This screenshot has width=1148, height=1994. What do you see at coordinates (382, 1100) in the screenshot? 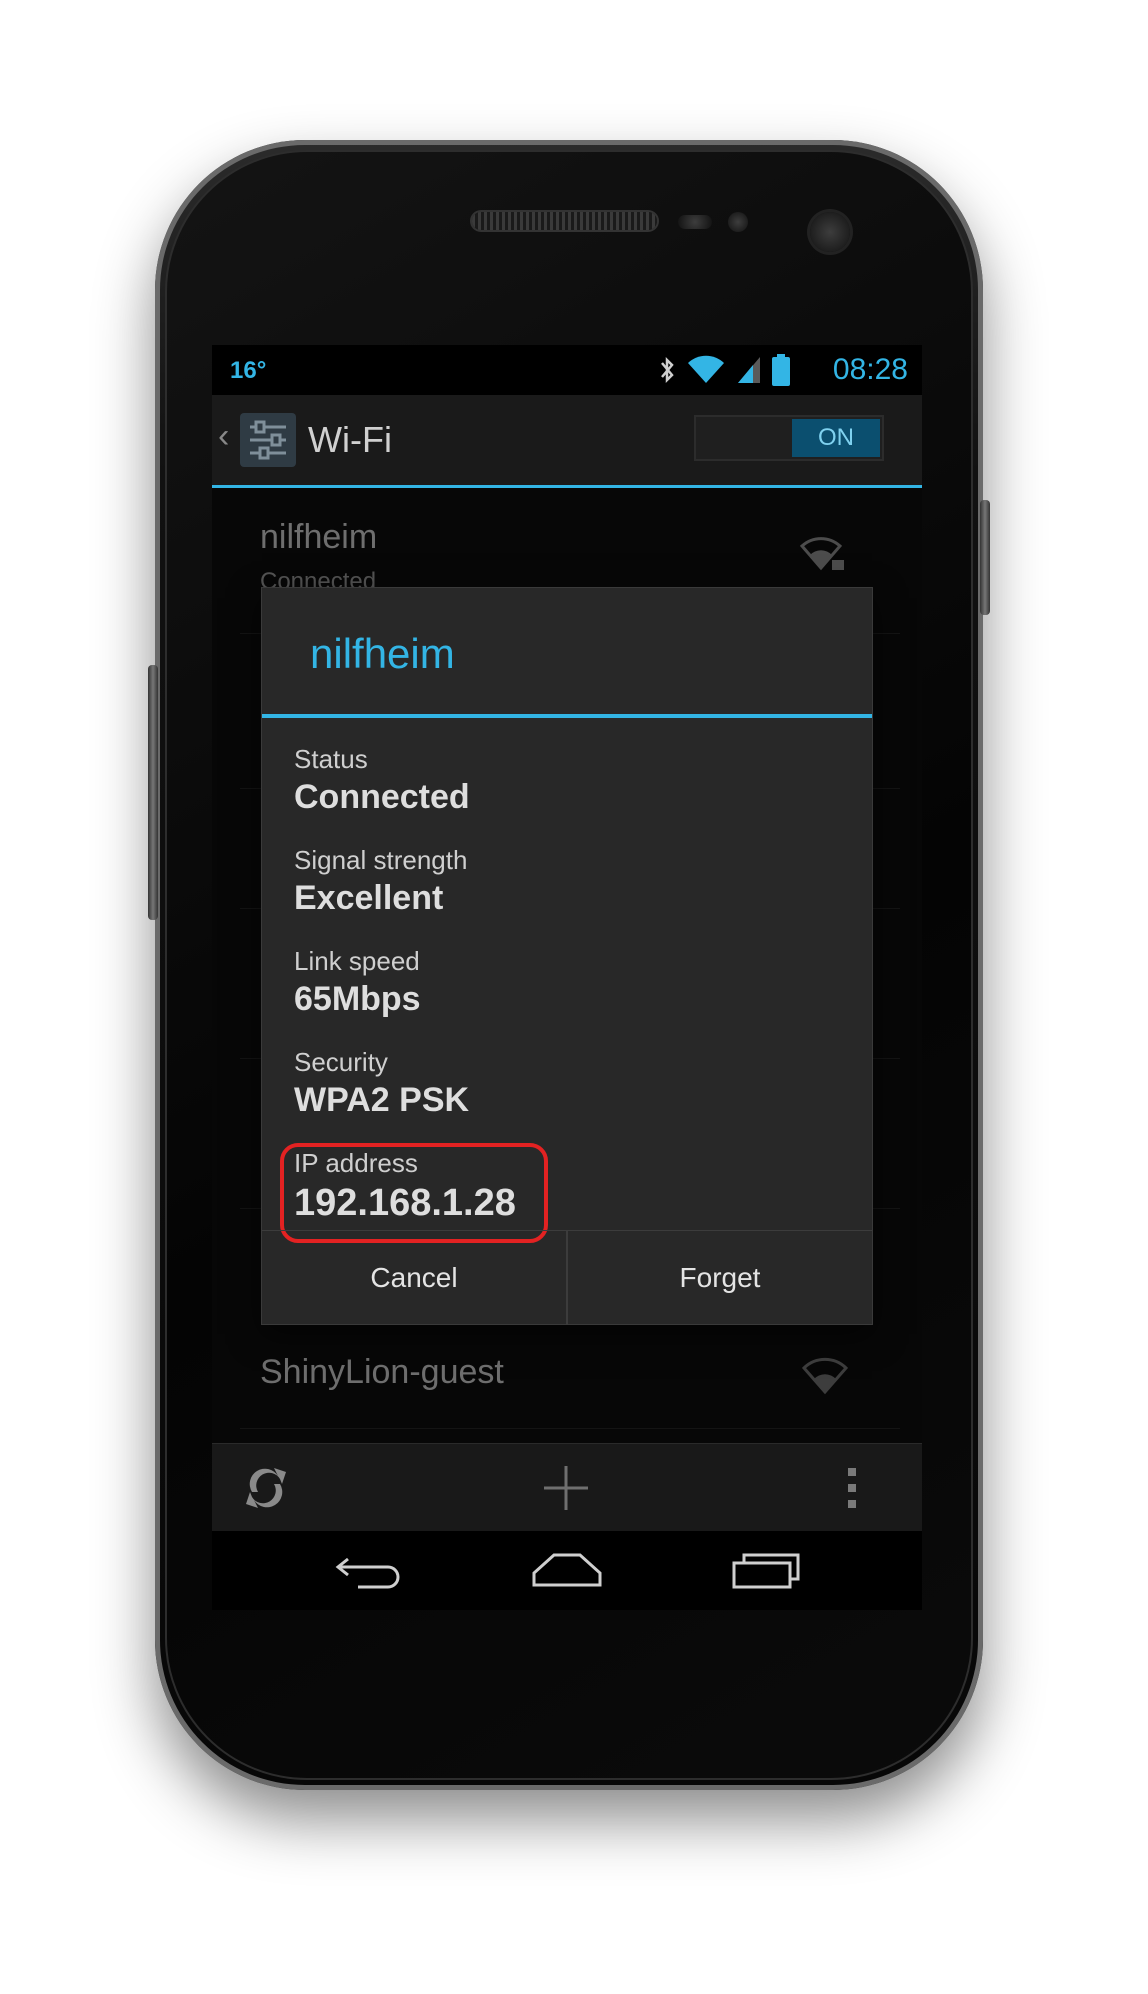
I see `security-value: WPA2 PSK` at bounding box center [382, 1100].